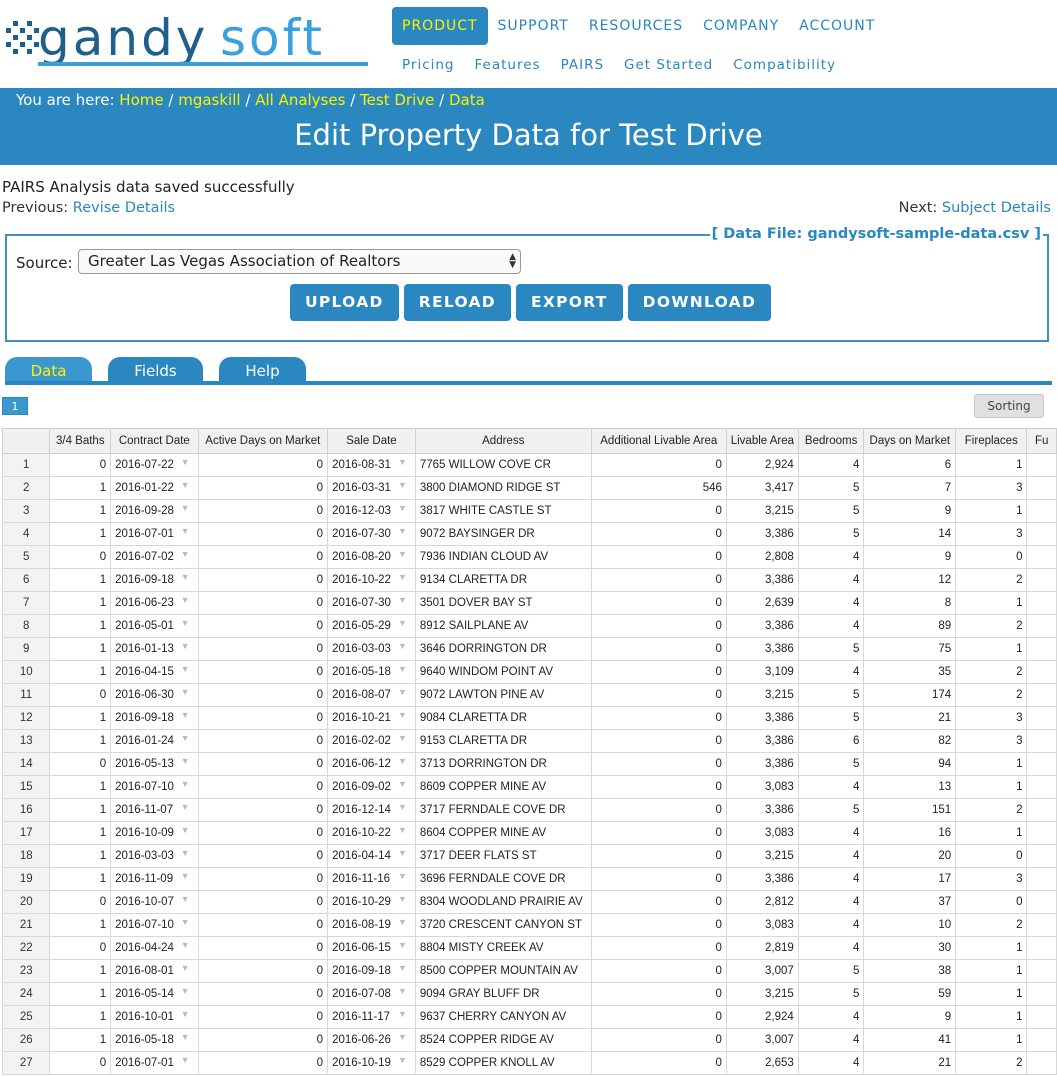 This screenshot has height=1076, width=1057. I want to click on row-number: 27, so click(26, 1063).